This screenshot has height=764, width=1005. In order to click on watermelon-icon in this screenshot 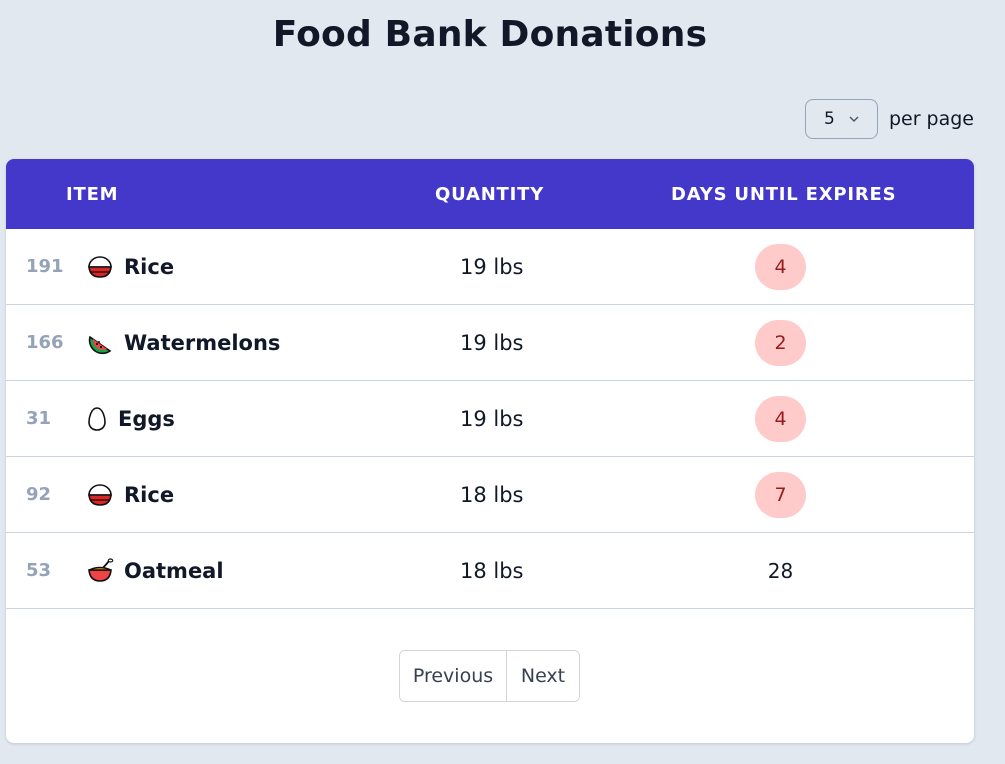, I will do `click(100, 344)`.